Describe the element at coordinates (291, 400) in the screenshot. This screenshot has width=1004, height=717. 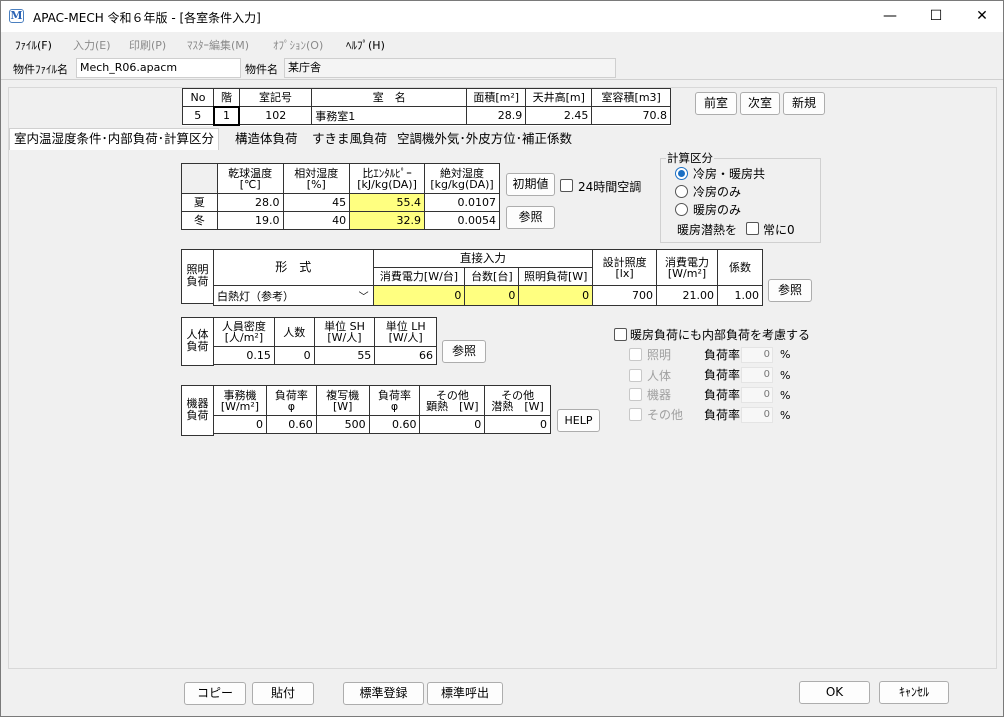
I see `office-load-rate-header: 負荷率 φ` at that location.